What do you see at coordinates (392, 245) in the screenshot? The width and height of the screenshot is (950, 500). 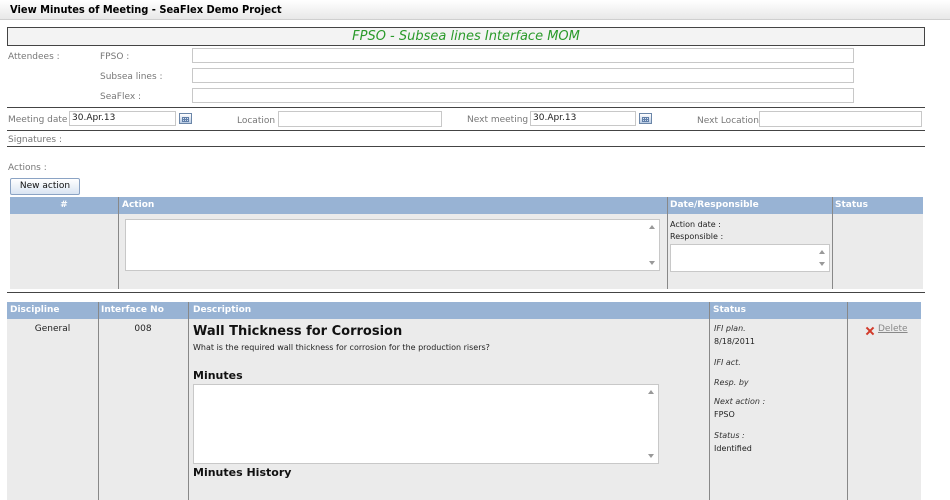 I see `action-textarea` at bounding box center [392, 245].